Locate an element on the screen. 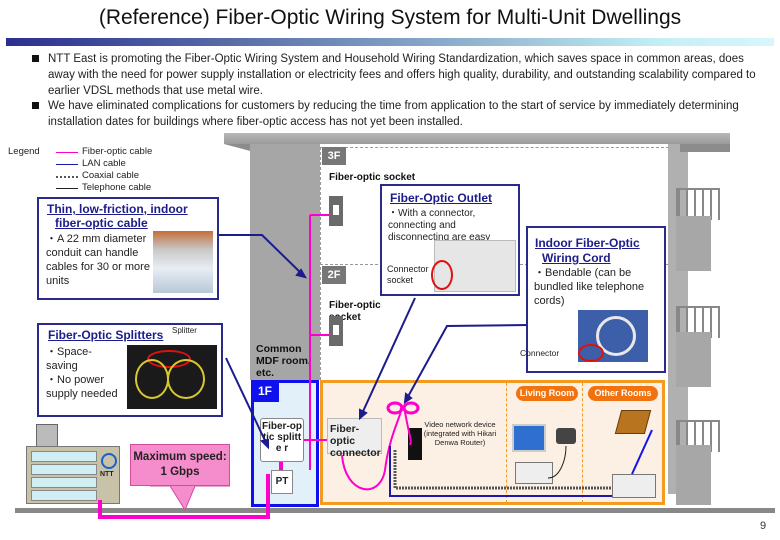 The width and height of the screenshot is (780, 540). lan-laptop is located at coordinates (642, 452).